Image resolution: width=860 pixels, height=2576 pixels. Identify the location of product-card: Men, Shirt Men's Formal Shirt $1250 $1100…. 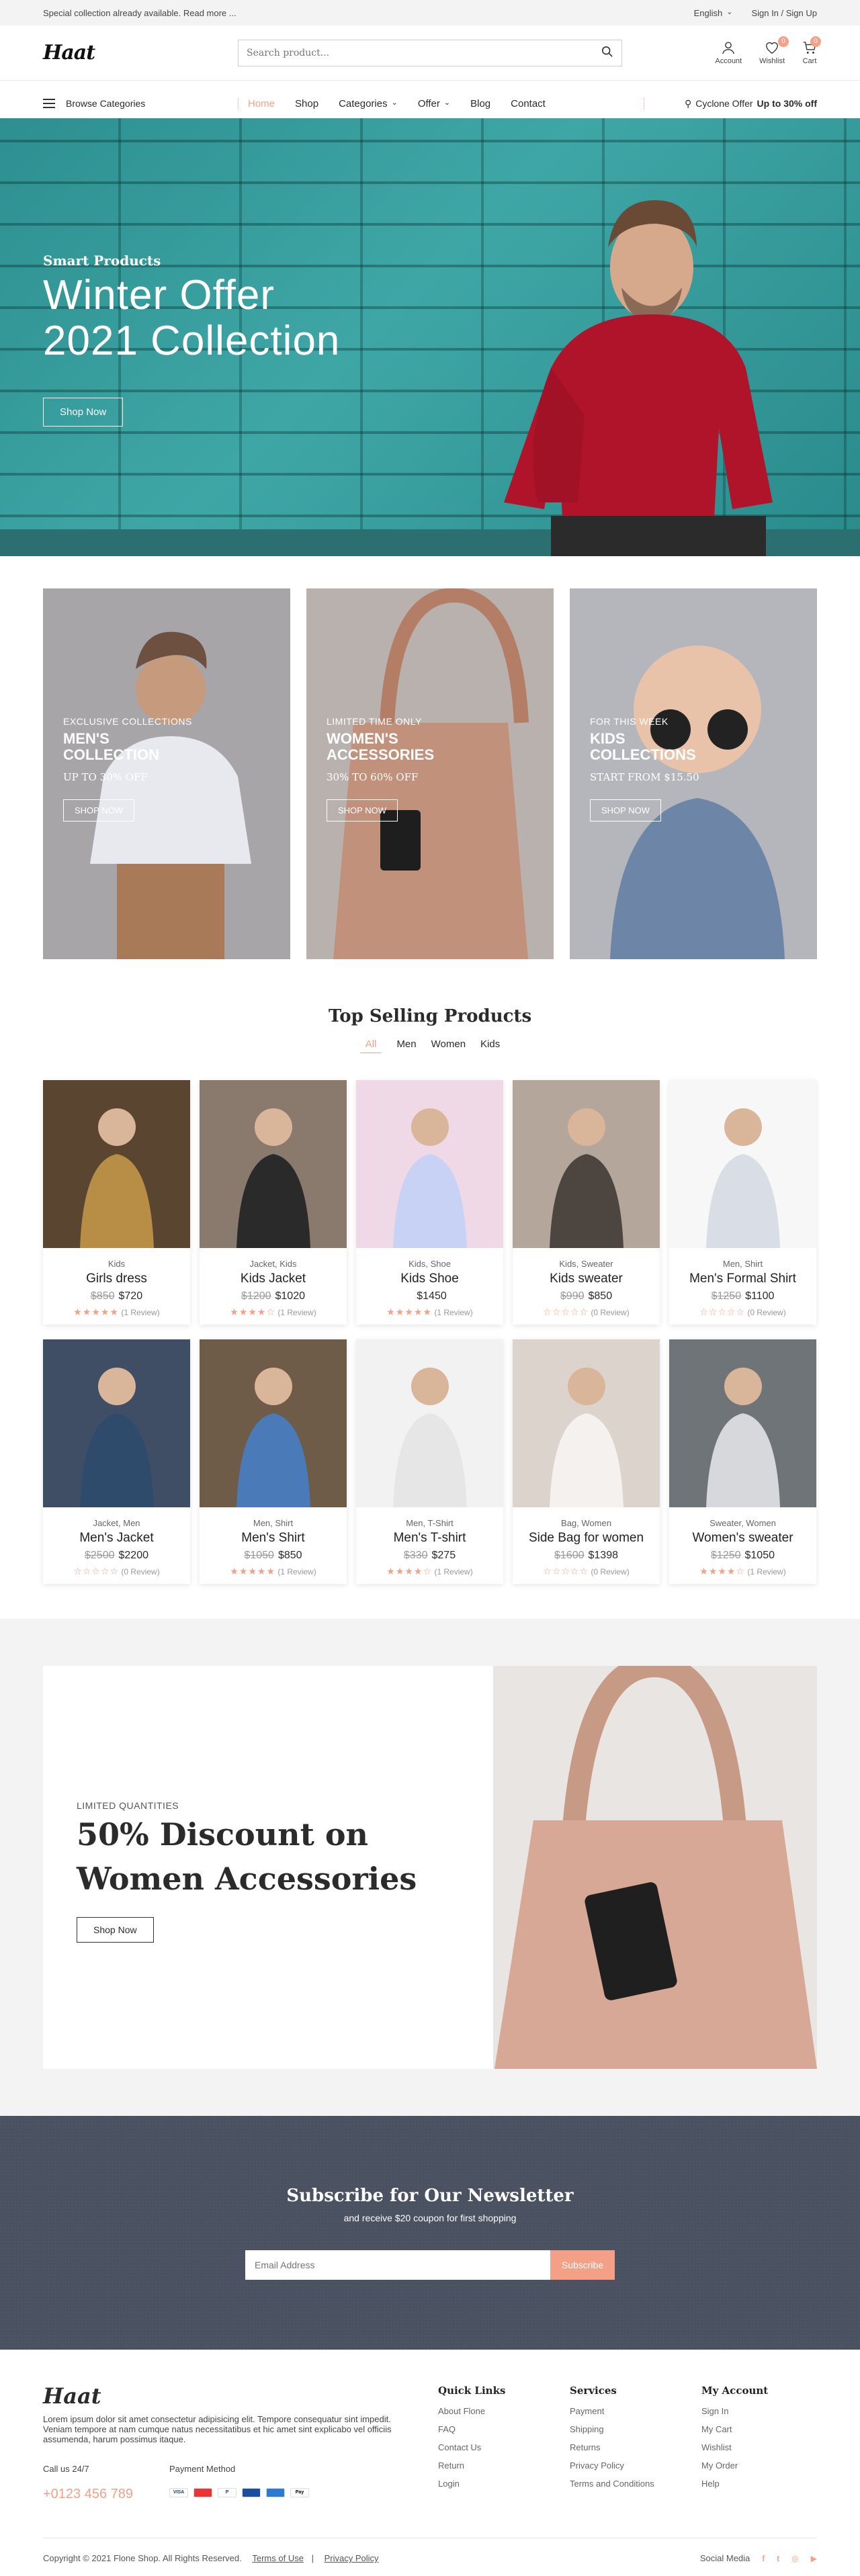
(742, 1202).